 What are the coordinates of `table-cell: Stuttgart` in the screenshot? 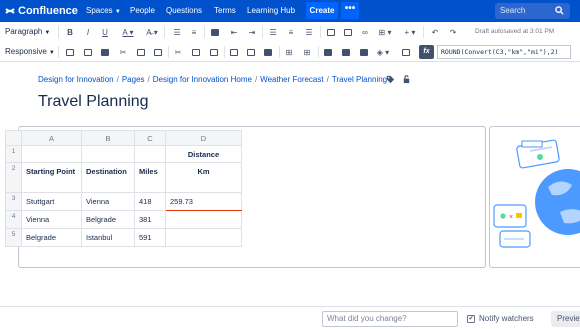 It's located at (51, 201).